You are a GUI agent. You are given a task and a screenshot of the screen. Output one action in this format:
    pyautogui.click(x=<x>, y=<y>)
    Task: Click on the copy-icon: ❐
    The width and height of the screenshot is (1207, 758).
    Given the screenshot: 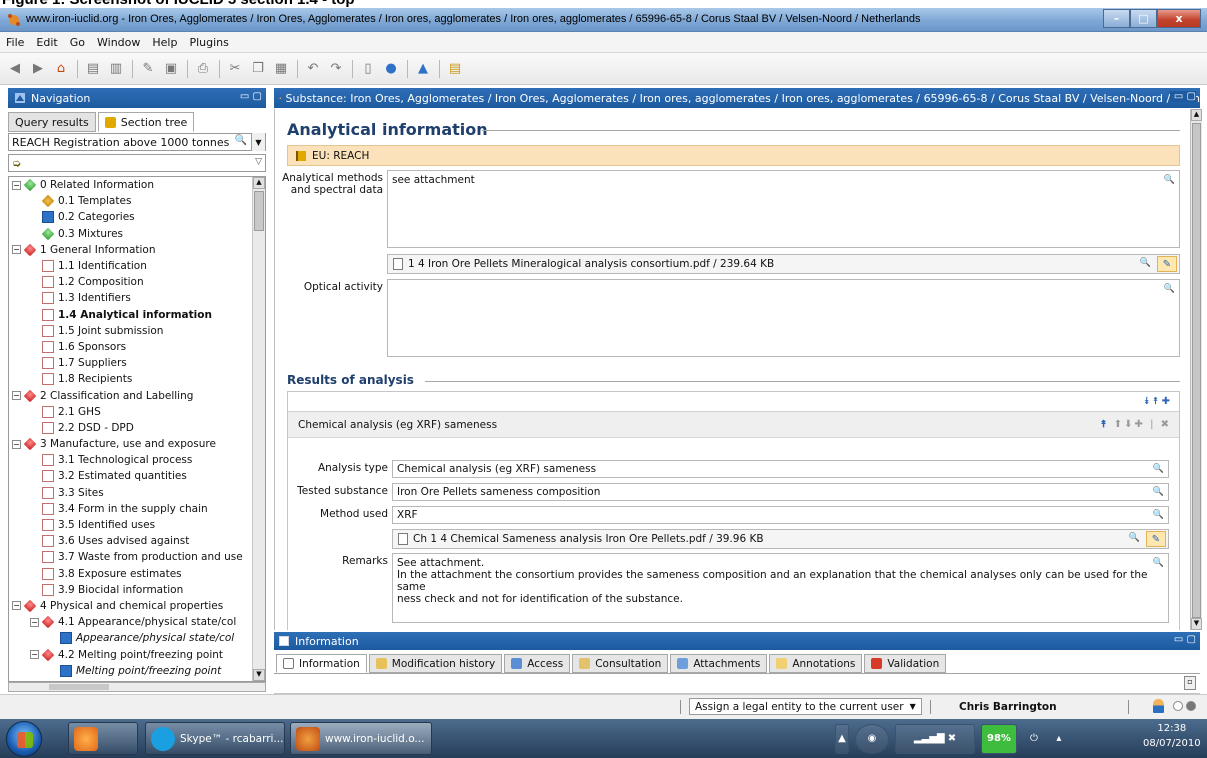 What is the action you would take?
    pyautogui.click(x=258, y=69)
    